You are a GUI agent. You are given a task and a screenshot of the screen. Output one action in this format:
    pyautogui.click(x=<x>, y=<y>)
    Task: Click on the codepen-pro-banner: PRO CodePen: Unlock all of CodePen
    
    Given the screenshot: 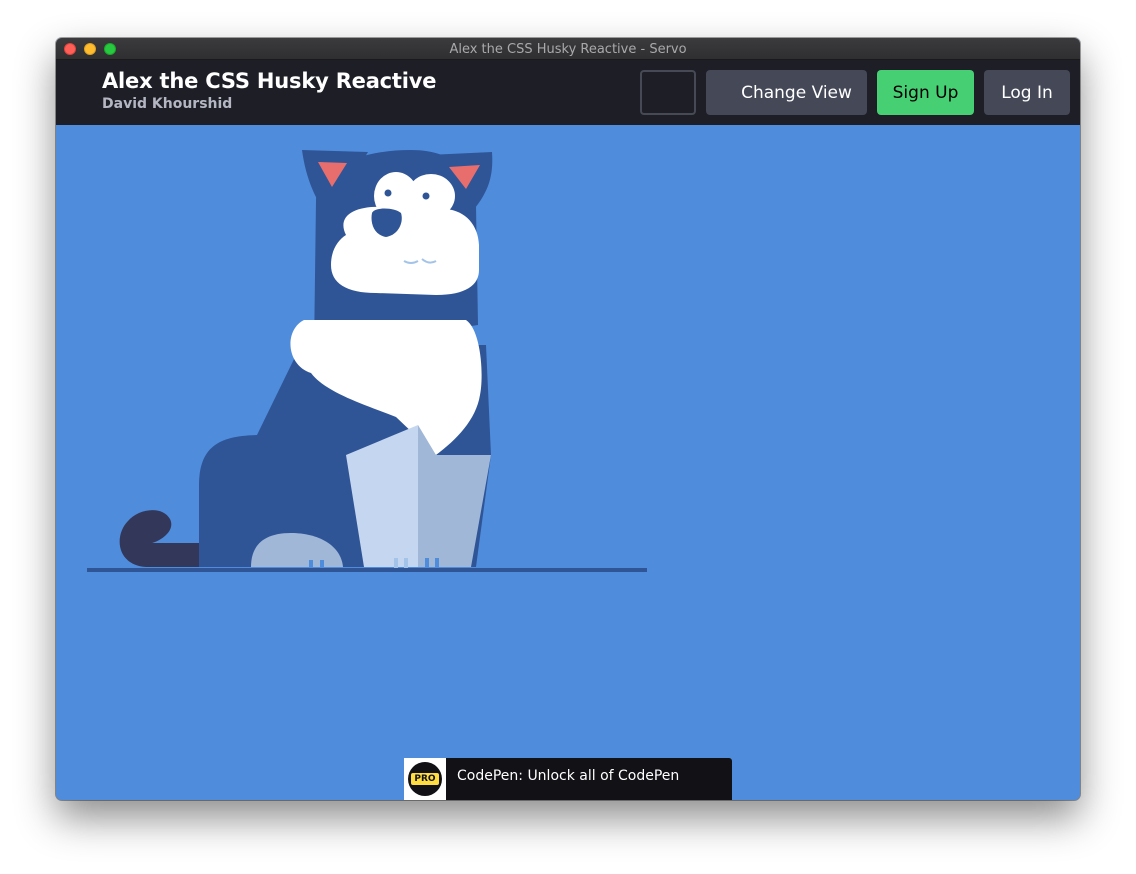 What is the action you would take?
    pyautogui.click(x=568, y=779)
    